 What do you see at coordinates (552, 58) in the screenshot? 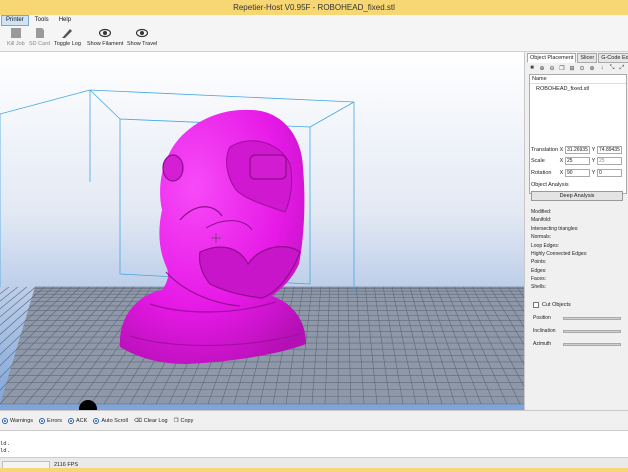
I see `tab-object-placement: Object Placement` at bounding box center [552, 58].